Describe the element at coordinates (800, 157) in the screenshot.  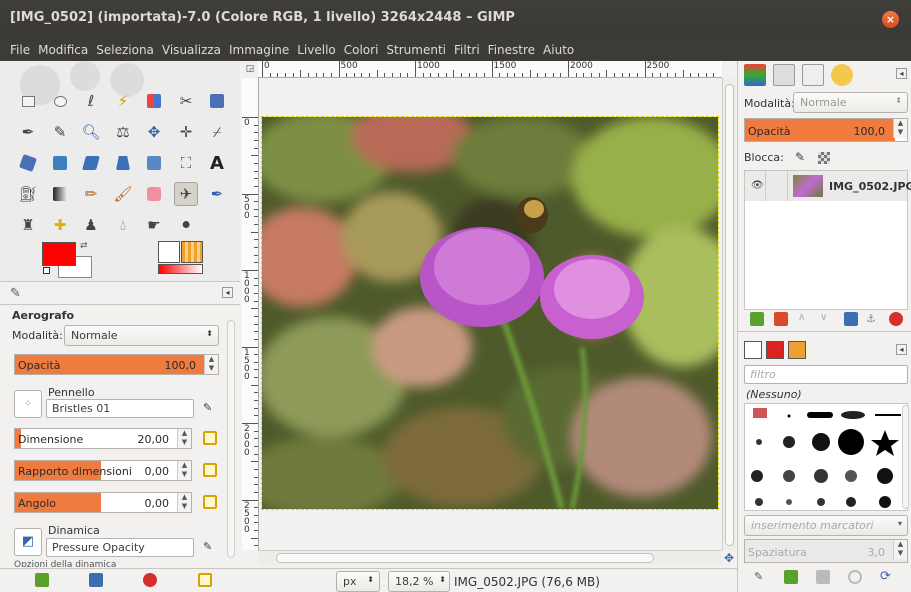
I see `lock-pixels-icon: ✎` at that location.